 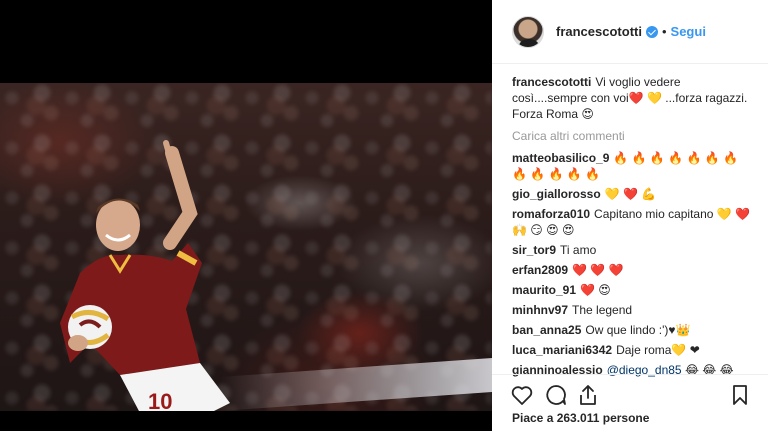 What do you see at coordinates (551, 214) in the screenshot?
I see `comment-username: romaforza010` at bounding box center [551, 214].